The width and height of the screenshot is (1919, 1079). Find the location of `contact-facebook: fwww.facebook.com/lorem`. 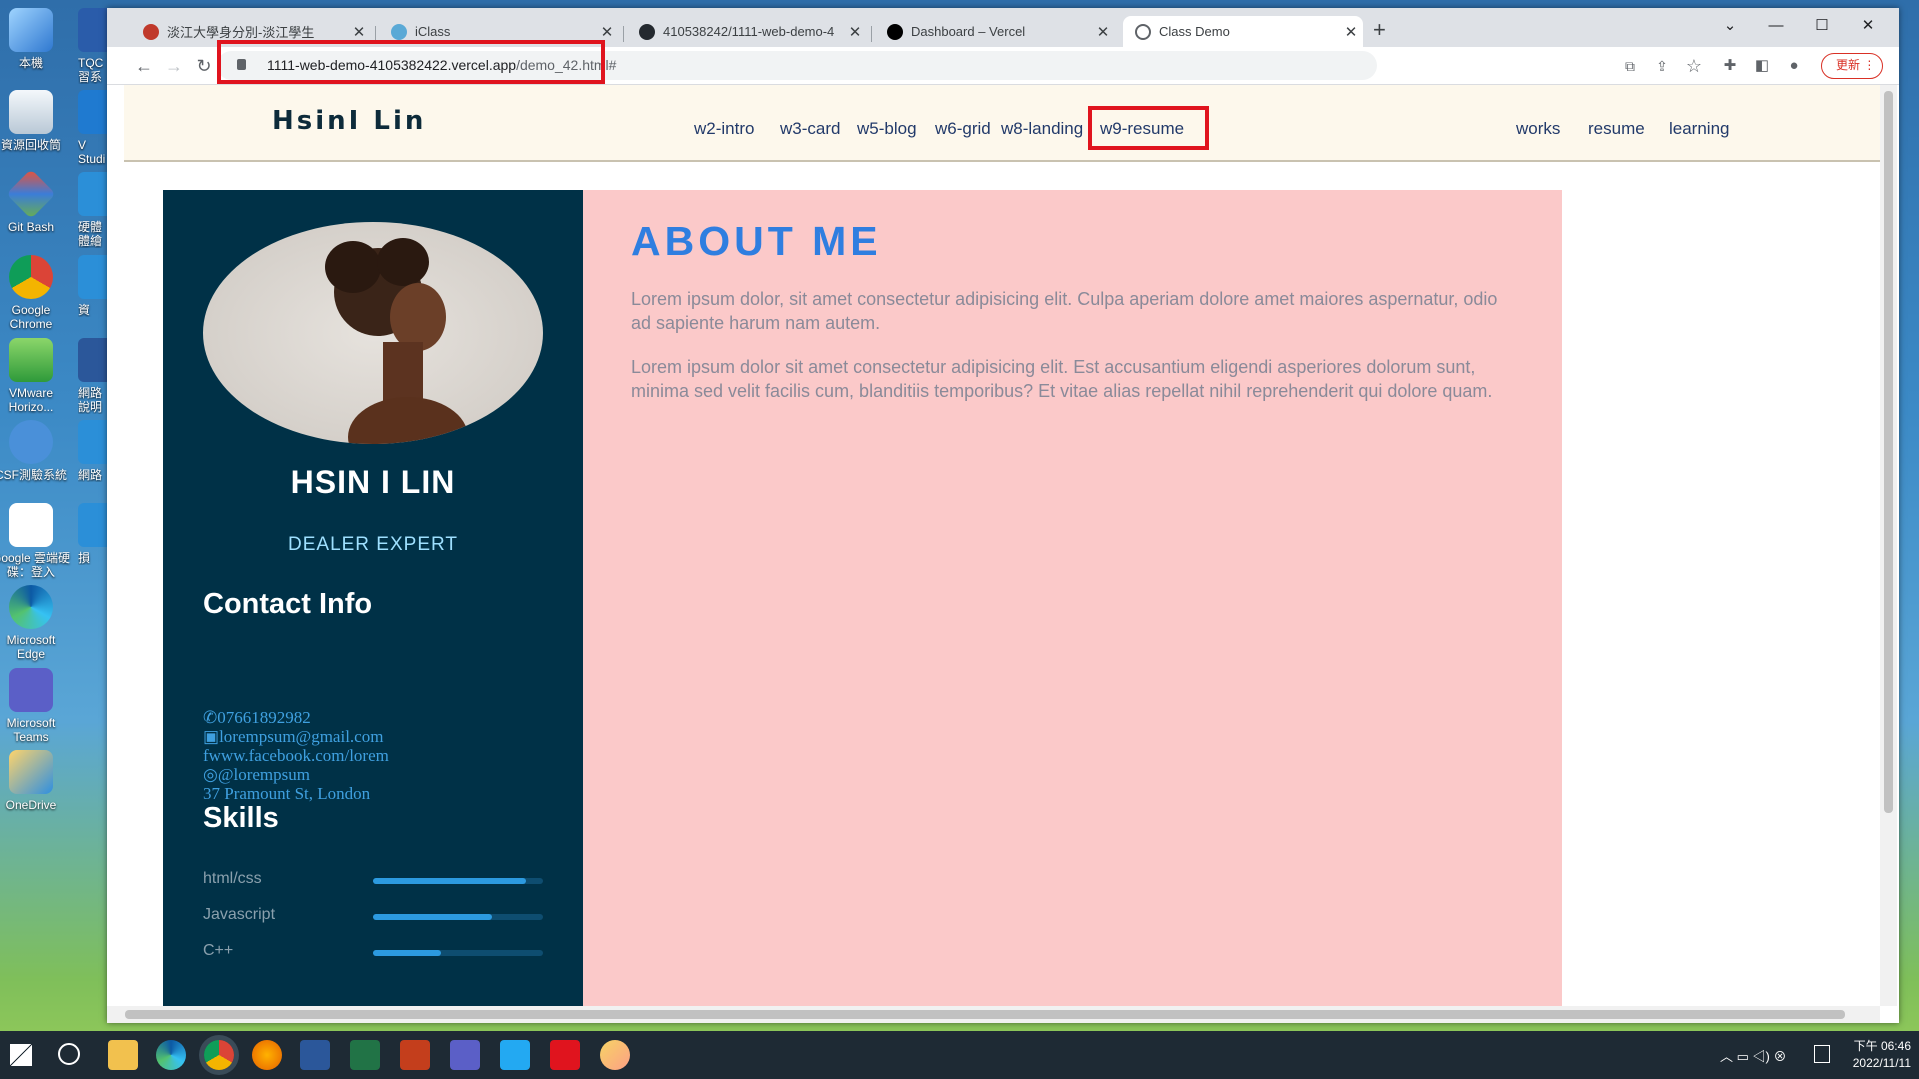

contact-facebook: fwww.facebook.com/lorem is located at coordinates (296, 755).